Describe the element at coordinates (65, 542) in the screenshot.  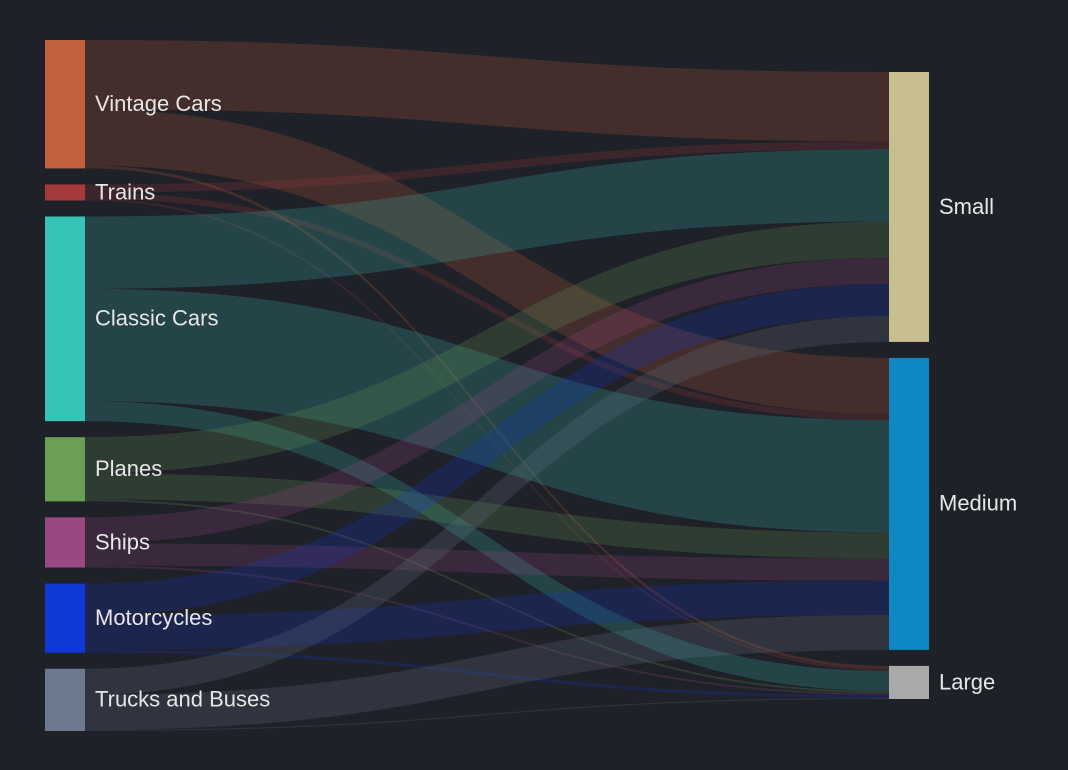
I see `node-ships` at that location.